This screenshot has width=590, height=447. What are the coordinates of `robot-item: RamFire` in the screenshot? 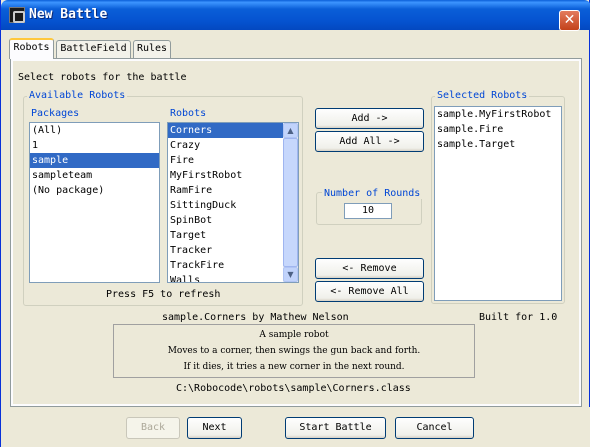 It's located at (226, 190).